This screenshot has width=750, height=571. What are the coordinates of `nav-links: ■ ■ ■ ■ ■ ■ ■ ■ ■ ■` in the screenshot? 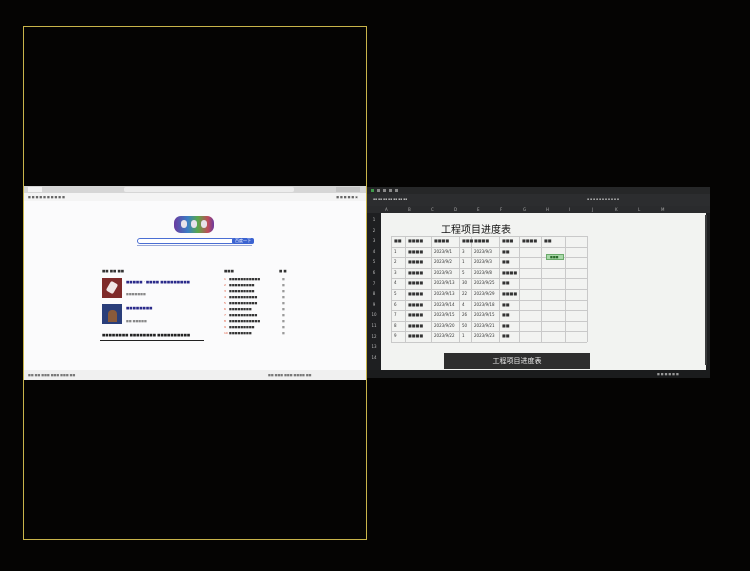 It's located at (46, 197).